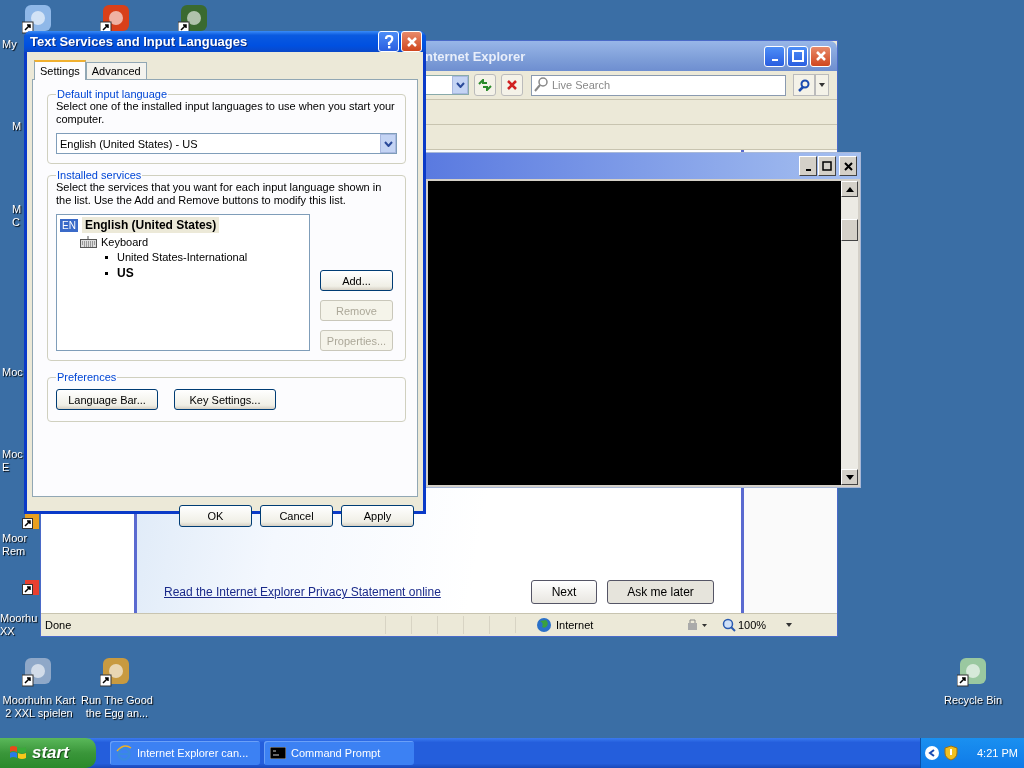  What do you see at coordinates (124, 753) in the screenshot?
I see `browser-e-icon` at bounding box center [124, 753].